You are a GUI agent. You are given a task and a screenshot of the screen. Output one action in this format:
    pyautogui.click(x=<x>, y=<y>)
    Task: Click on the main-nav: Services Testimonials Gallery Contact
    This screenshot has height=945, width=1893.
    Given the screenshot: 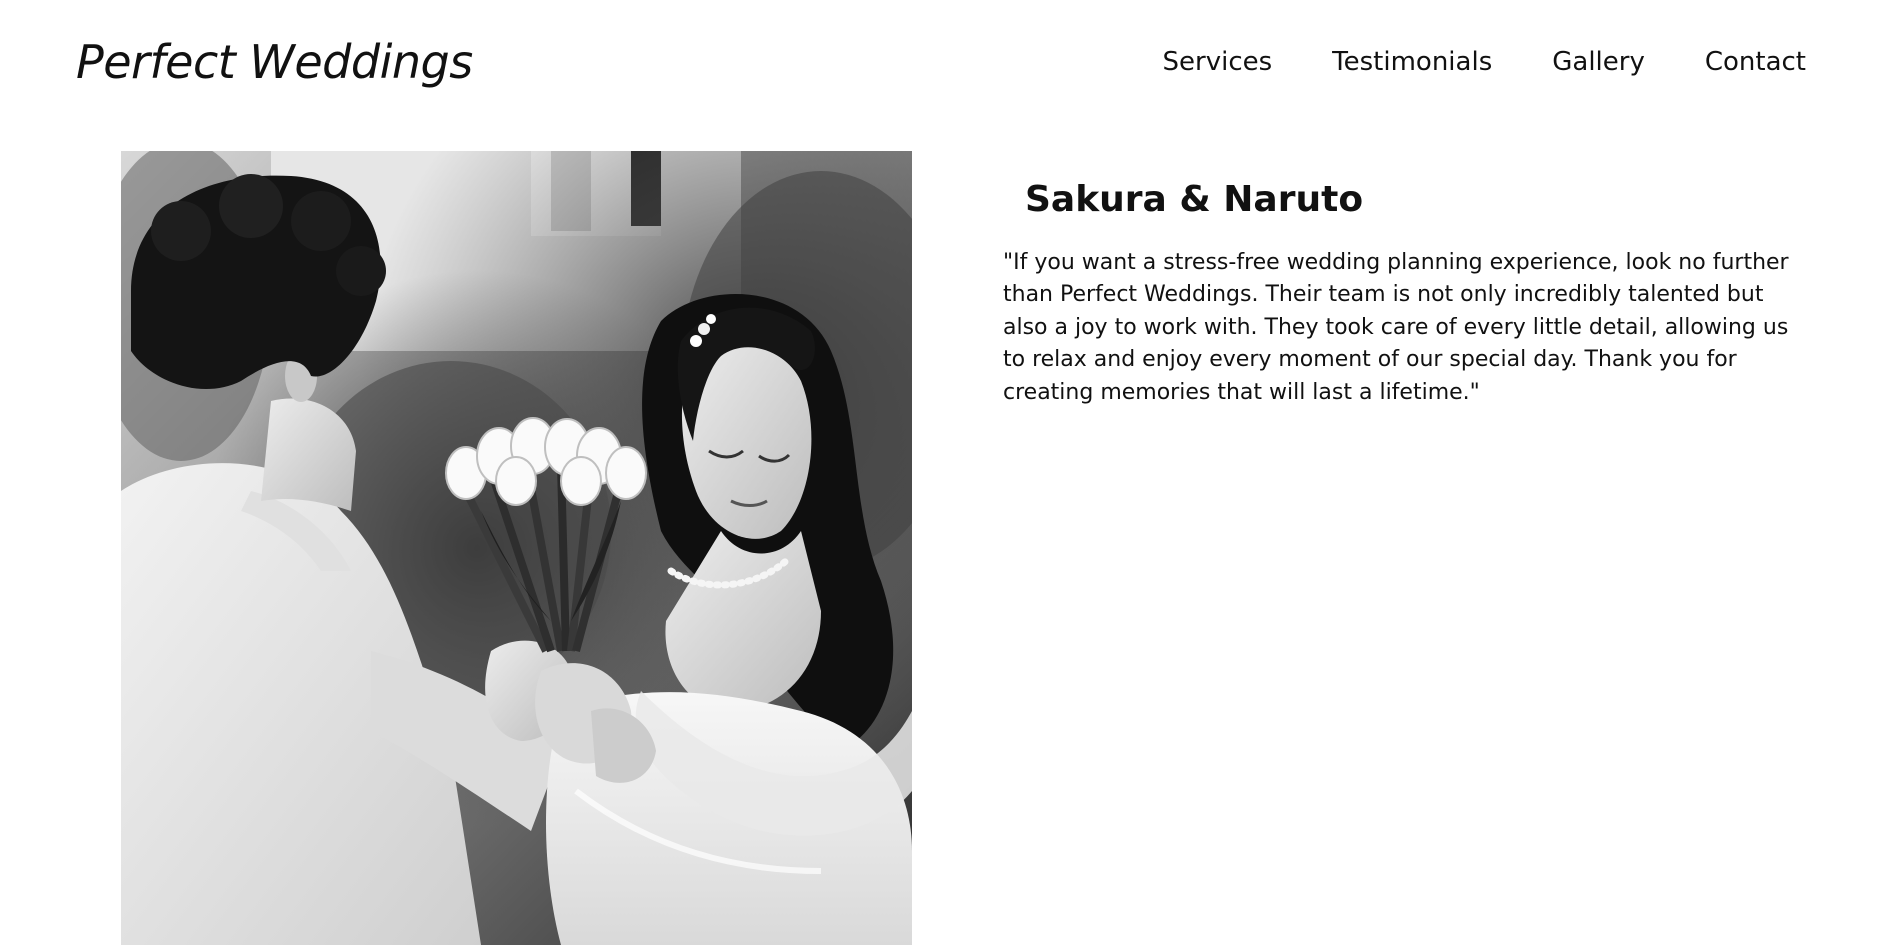 What is the action you would take?
    pyautogui.click(x=1484, y=62)
    